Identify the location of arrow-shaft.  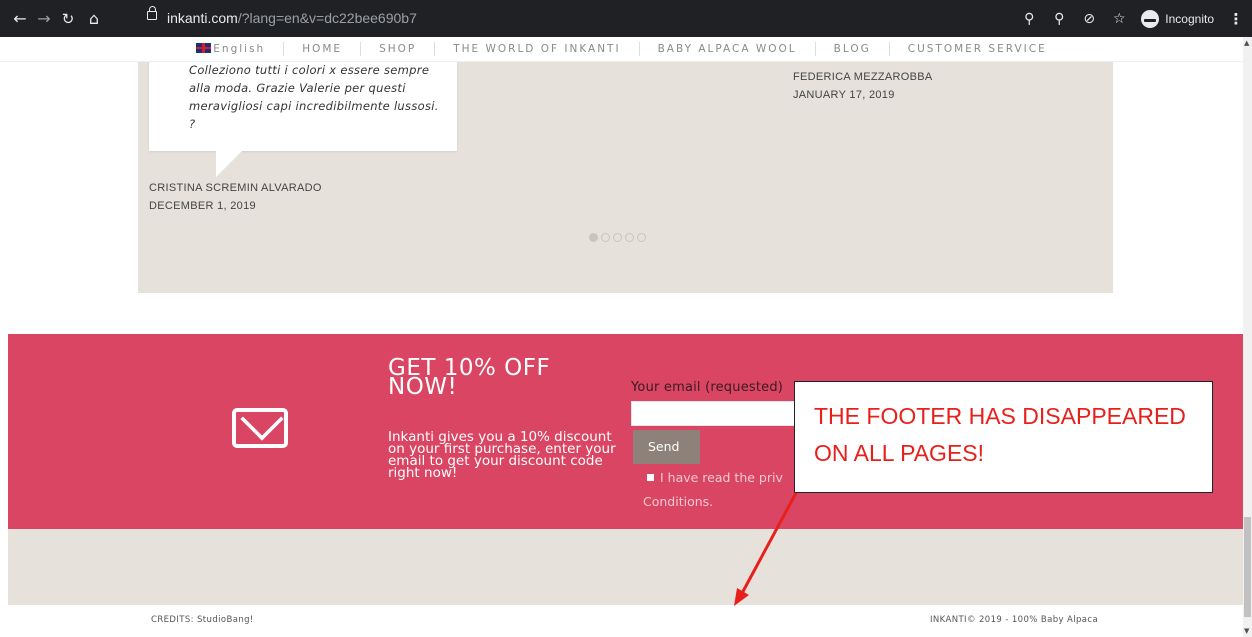
(768, 545).